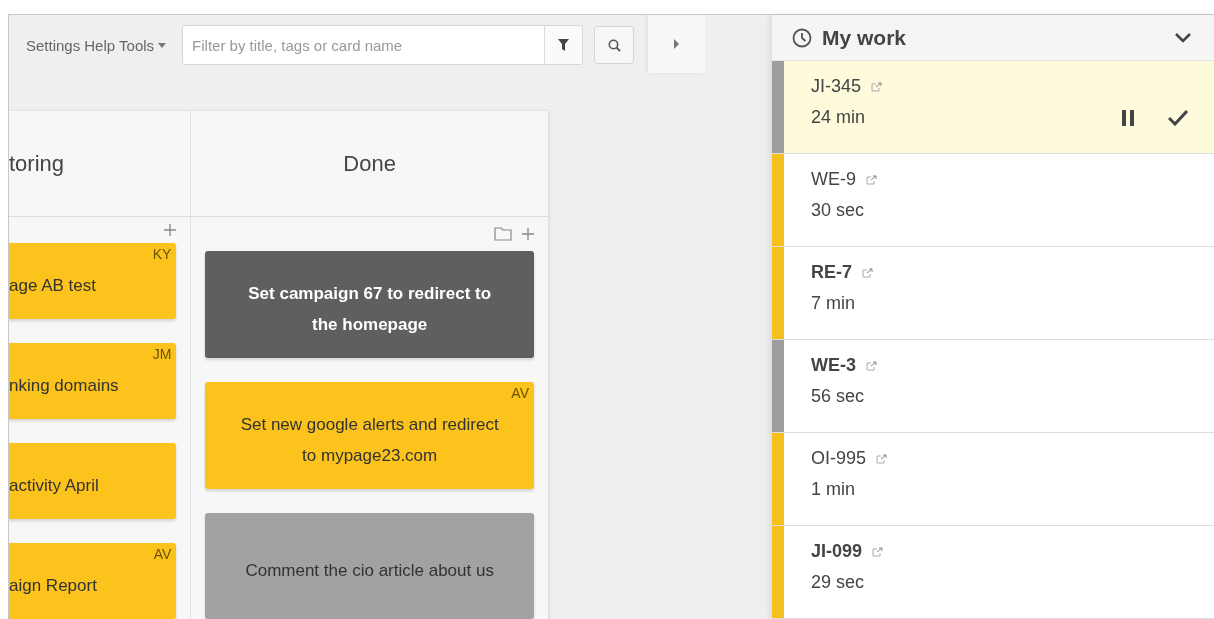  What do you see at coordinates (993, 386) in the screenshot?
I see `work-item: WE-3 56 sec` at bounding box center [993, 386].